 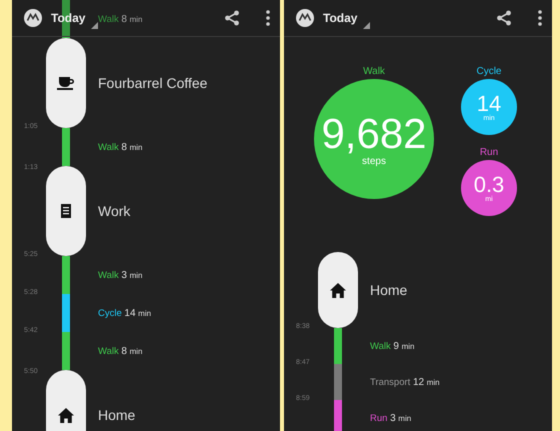 I want to click on activity-label: Cycle, so click(x=489, y=71).